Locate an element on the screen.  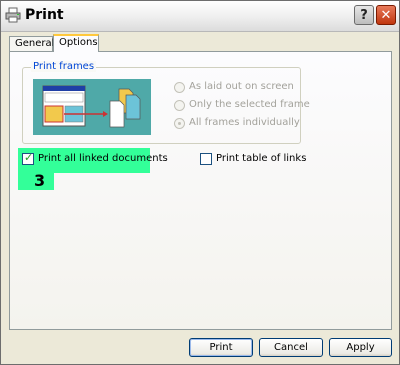
help-button: ? is located at coordinates (364, 15).